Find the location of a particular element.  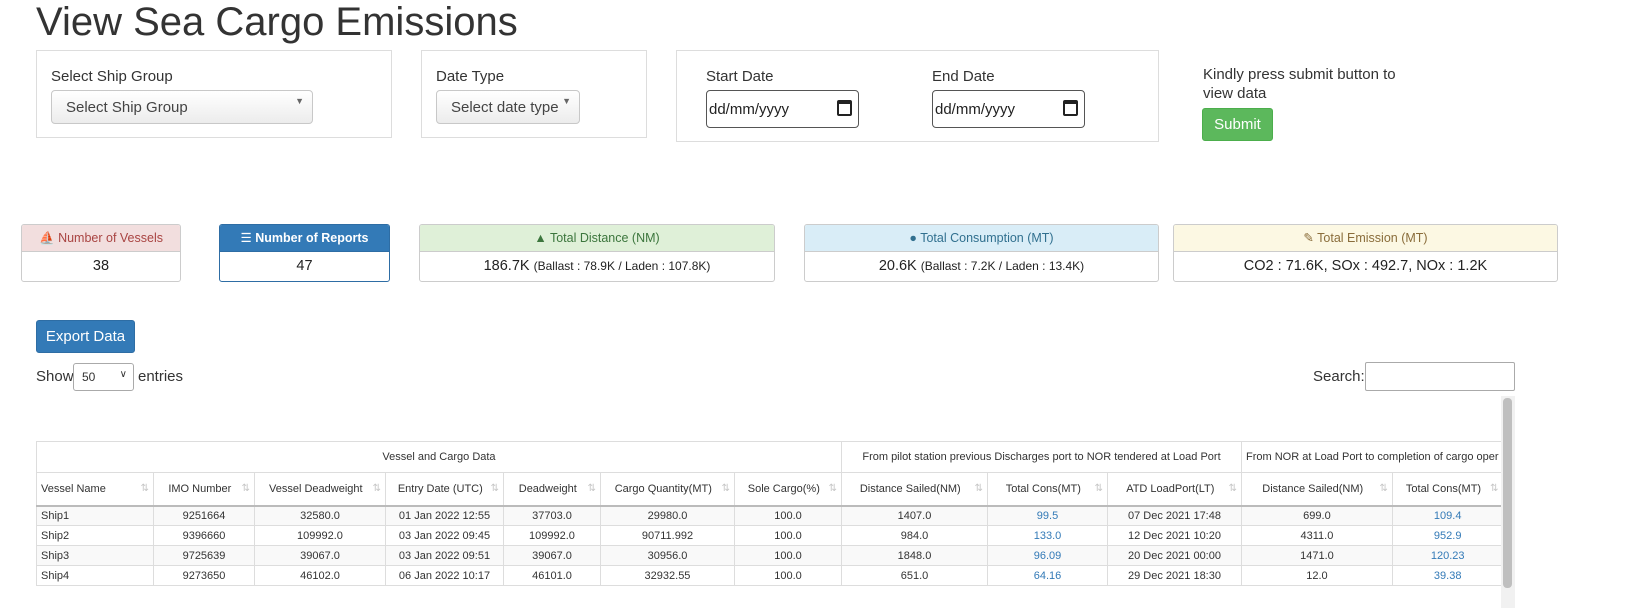

end-date-placeholder: dd/mm/yyyy is located at coordinates (975, 109).